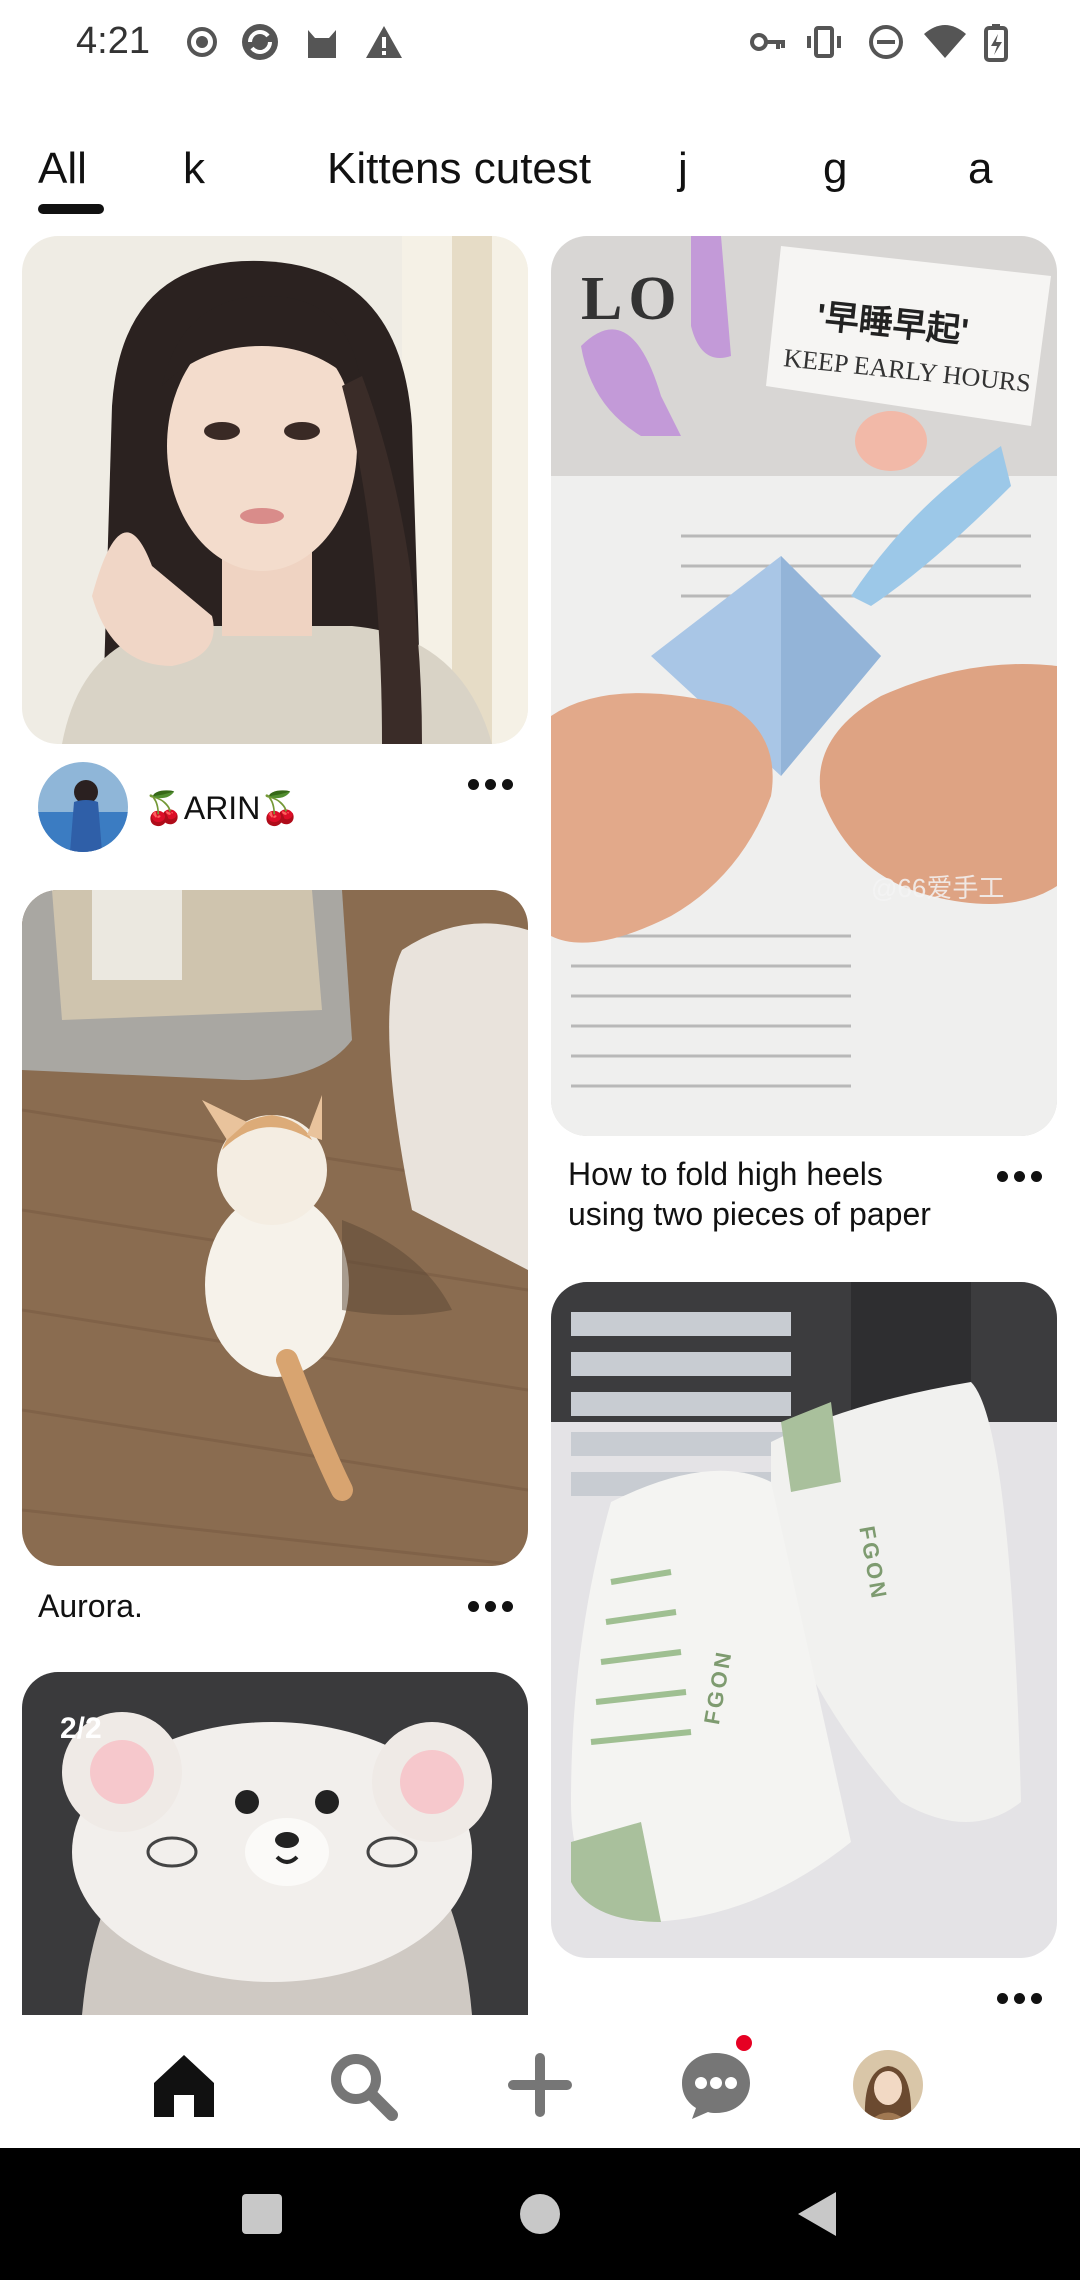 The image size is (1080, 2280). I want to click on wifi-icon, so click(945, 41).